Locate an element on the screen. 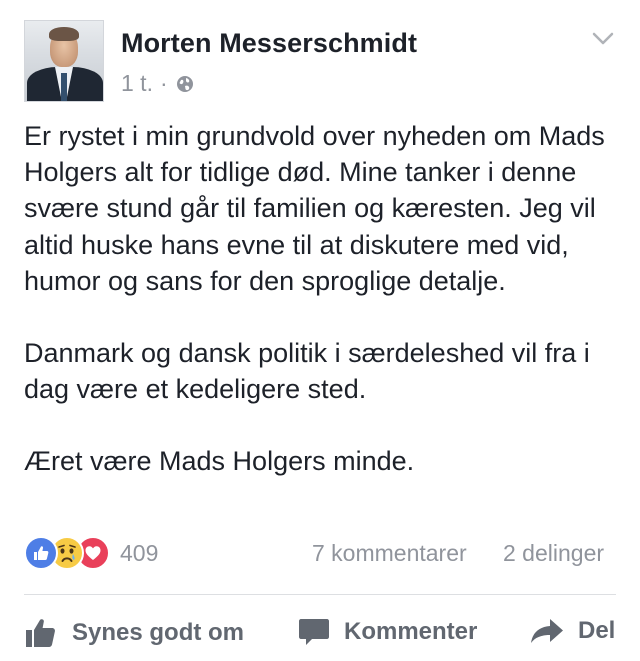 This screenshot has width=640, height=661. chevron-down-icon is located at coordinates (603, 39).